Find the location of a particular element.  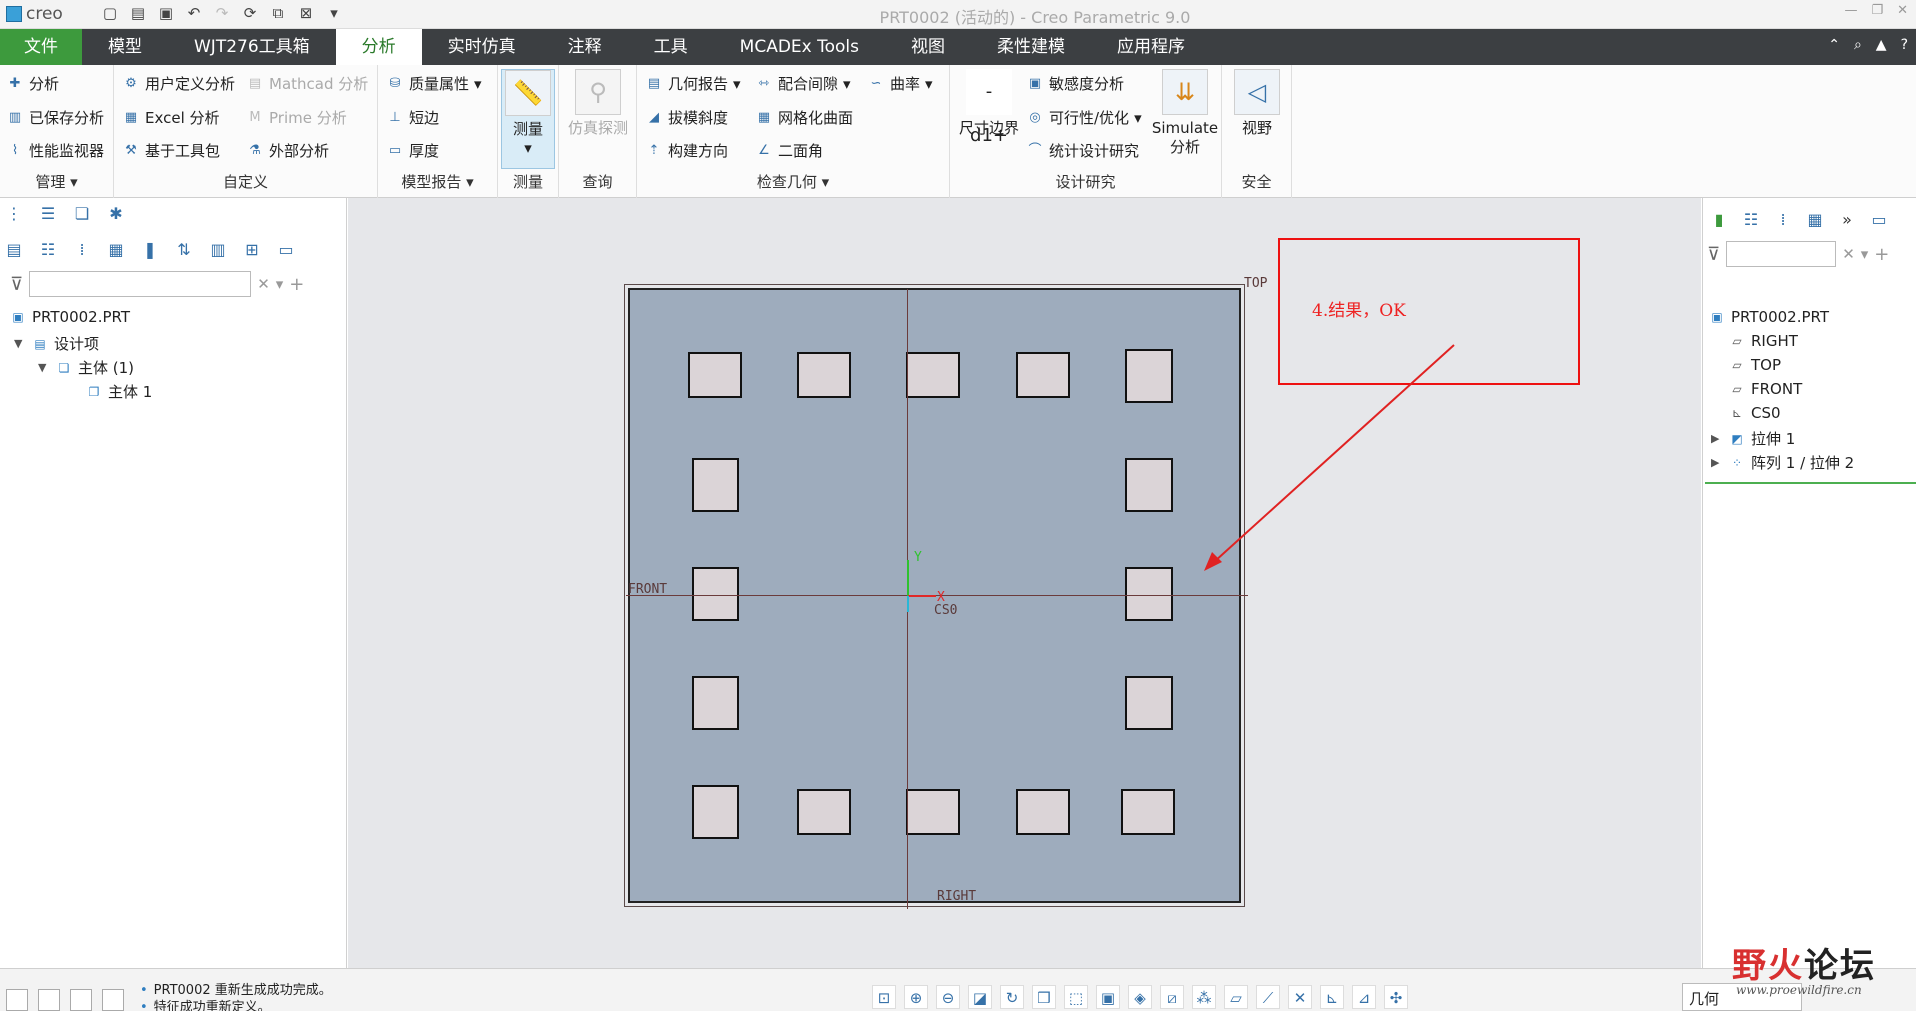

tree-node-right-plane: ▱ RIGHT is located at coordinates (1763, 341).